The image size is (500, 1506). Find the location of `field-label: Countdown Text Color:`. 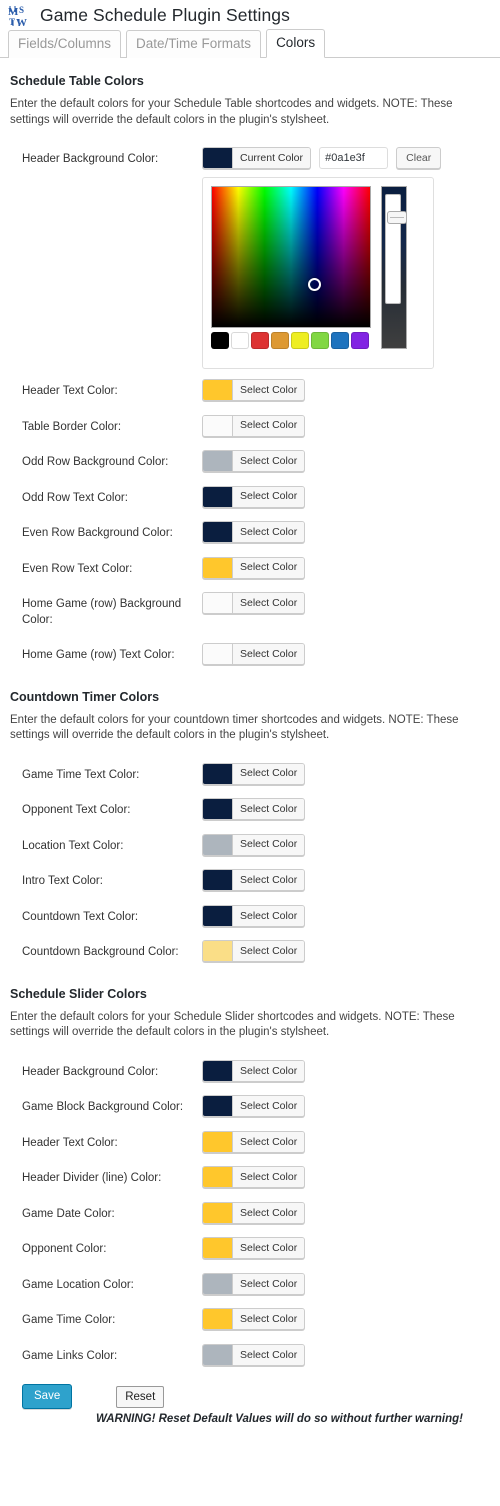

field-label: Countdown Text Color: is located at coordinates (80, 916).